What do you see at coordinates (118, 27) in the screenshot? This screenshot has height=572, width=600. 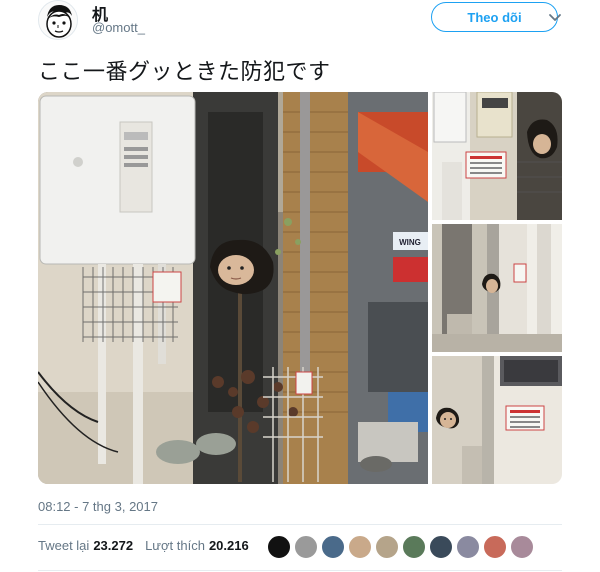 I see `user-handle: @omott_` at bounding box center [118, 27].